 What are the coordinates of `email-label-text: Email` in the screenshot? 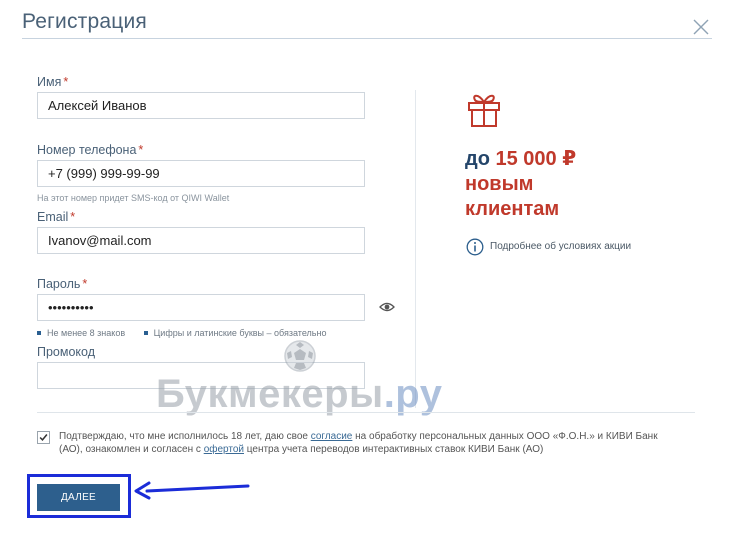 It's located at (53, 217).